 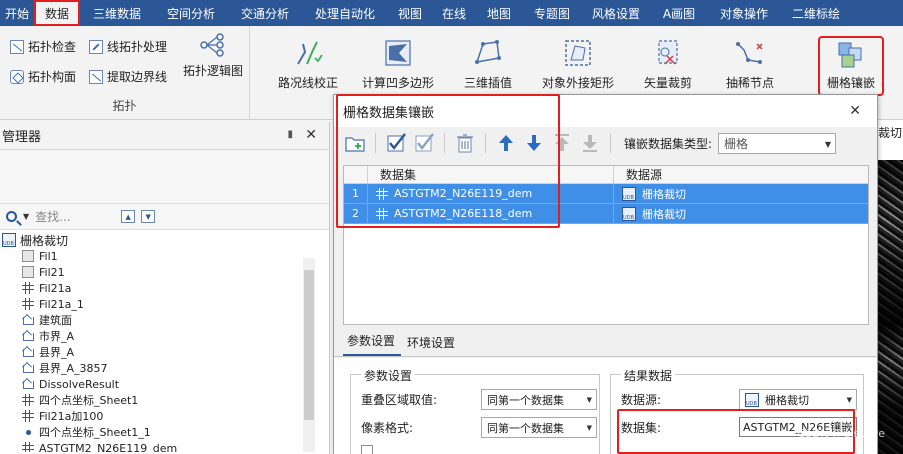 What do you see at coordinates (488, 64) in the screenshot?
I see `3d-interpolation-button: 三维插值` at bounding box center [488, 64].